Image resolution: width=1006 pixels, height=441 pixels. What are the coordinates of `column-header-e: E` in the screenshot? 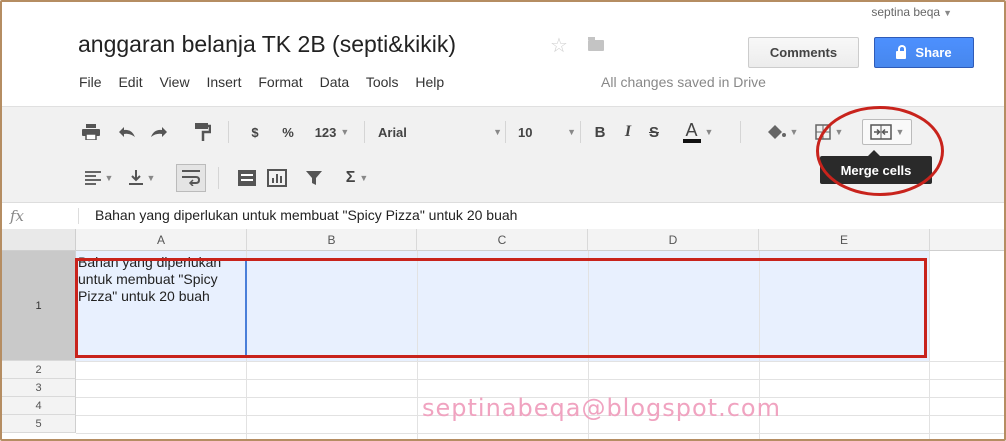 It's located at (844, 240).